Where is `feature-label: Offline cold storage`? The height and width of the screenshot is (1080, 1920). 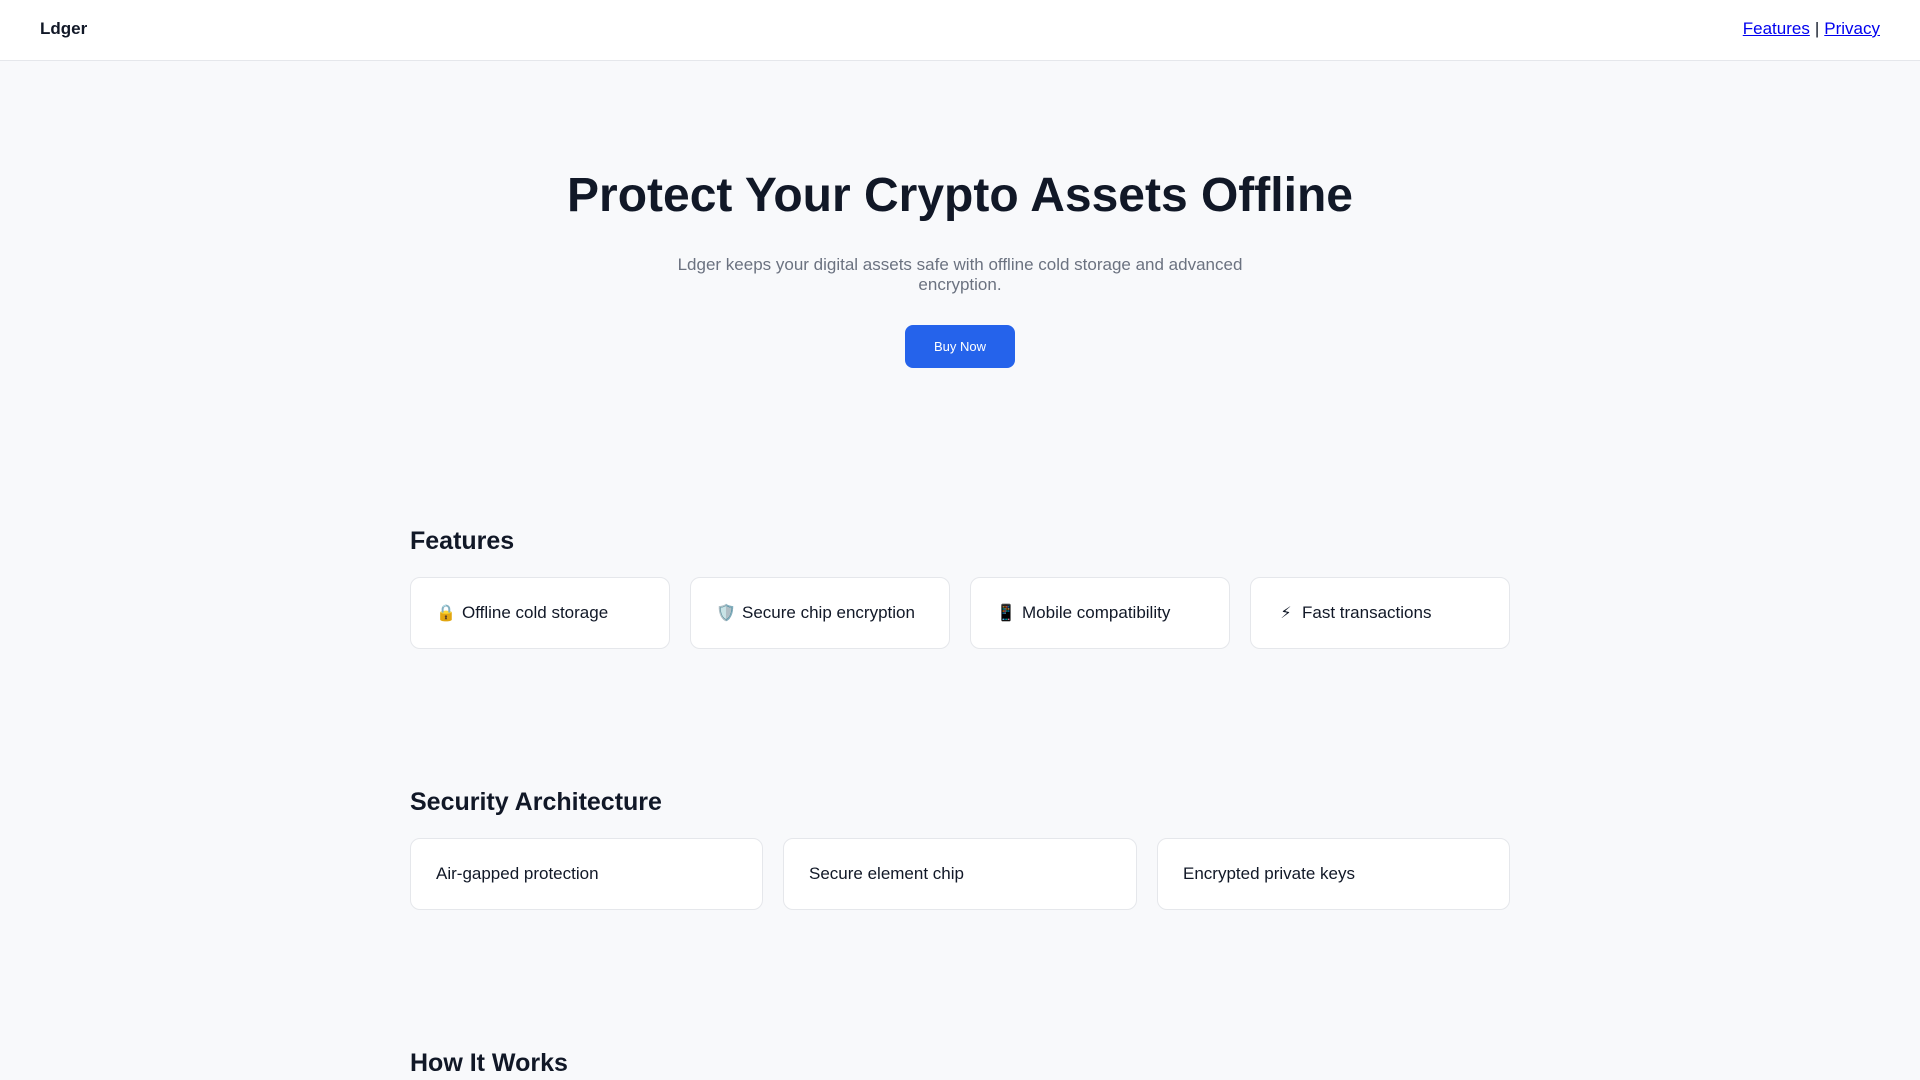 feature-label: Offline cold storage is located at coordinates (535, 612).